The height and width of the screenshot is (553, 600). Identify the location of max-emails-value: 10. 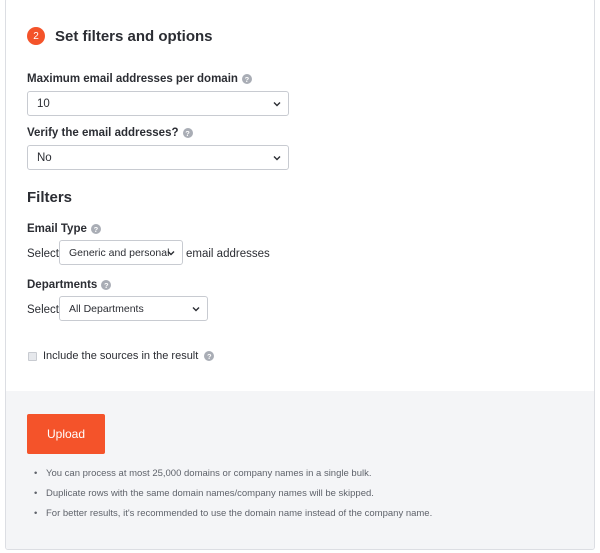
(43, 103).